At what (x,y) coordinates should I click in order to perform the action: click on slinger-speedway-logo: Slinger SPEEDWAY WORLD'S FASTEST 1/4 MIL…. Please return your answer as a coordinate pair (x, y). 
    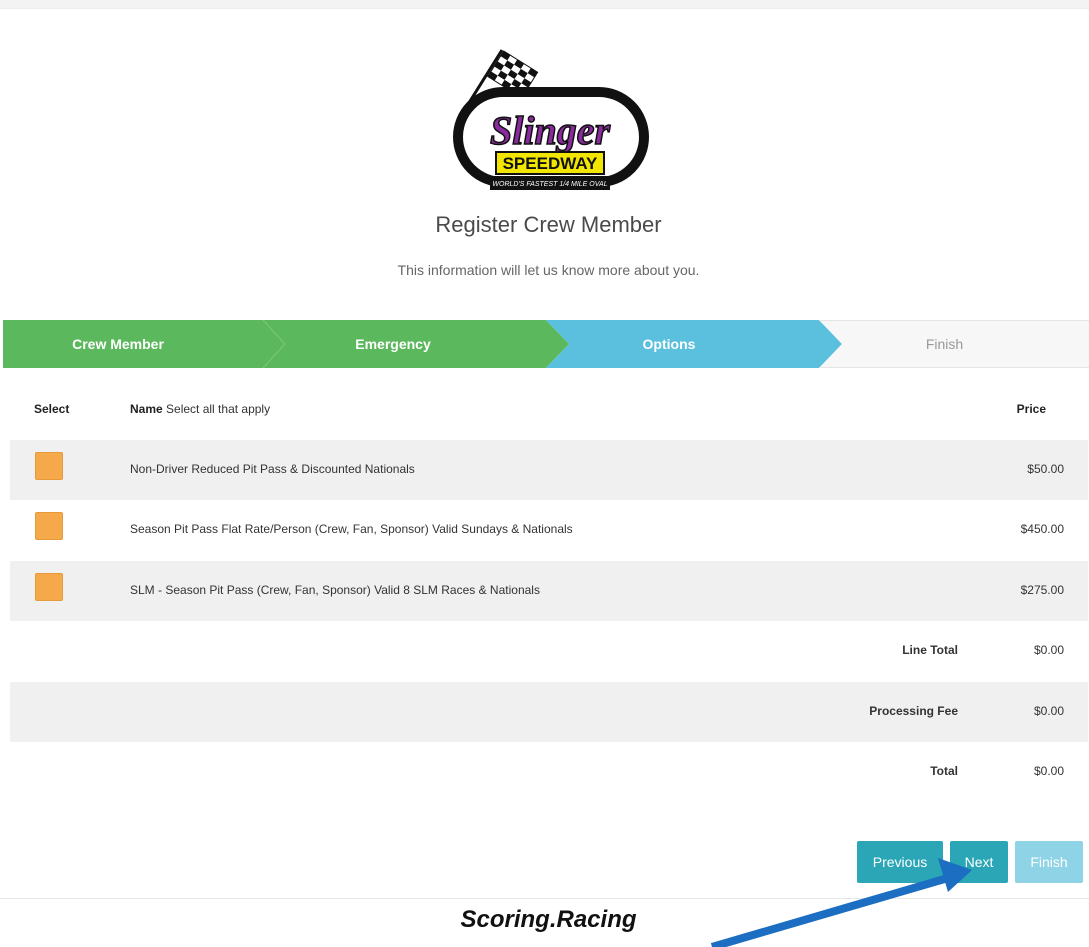
    Looking at the image, I should click on (550, 124).